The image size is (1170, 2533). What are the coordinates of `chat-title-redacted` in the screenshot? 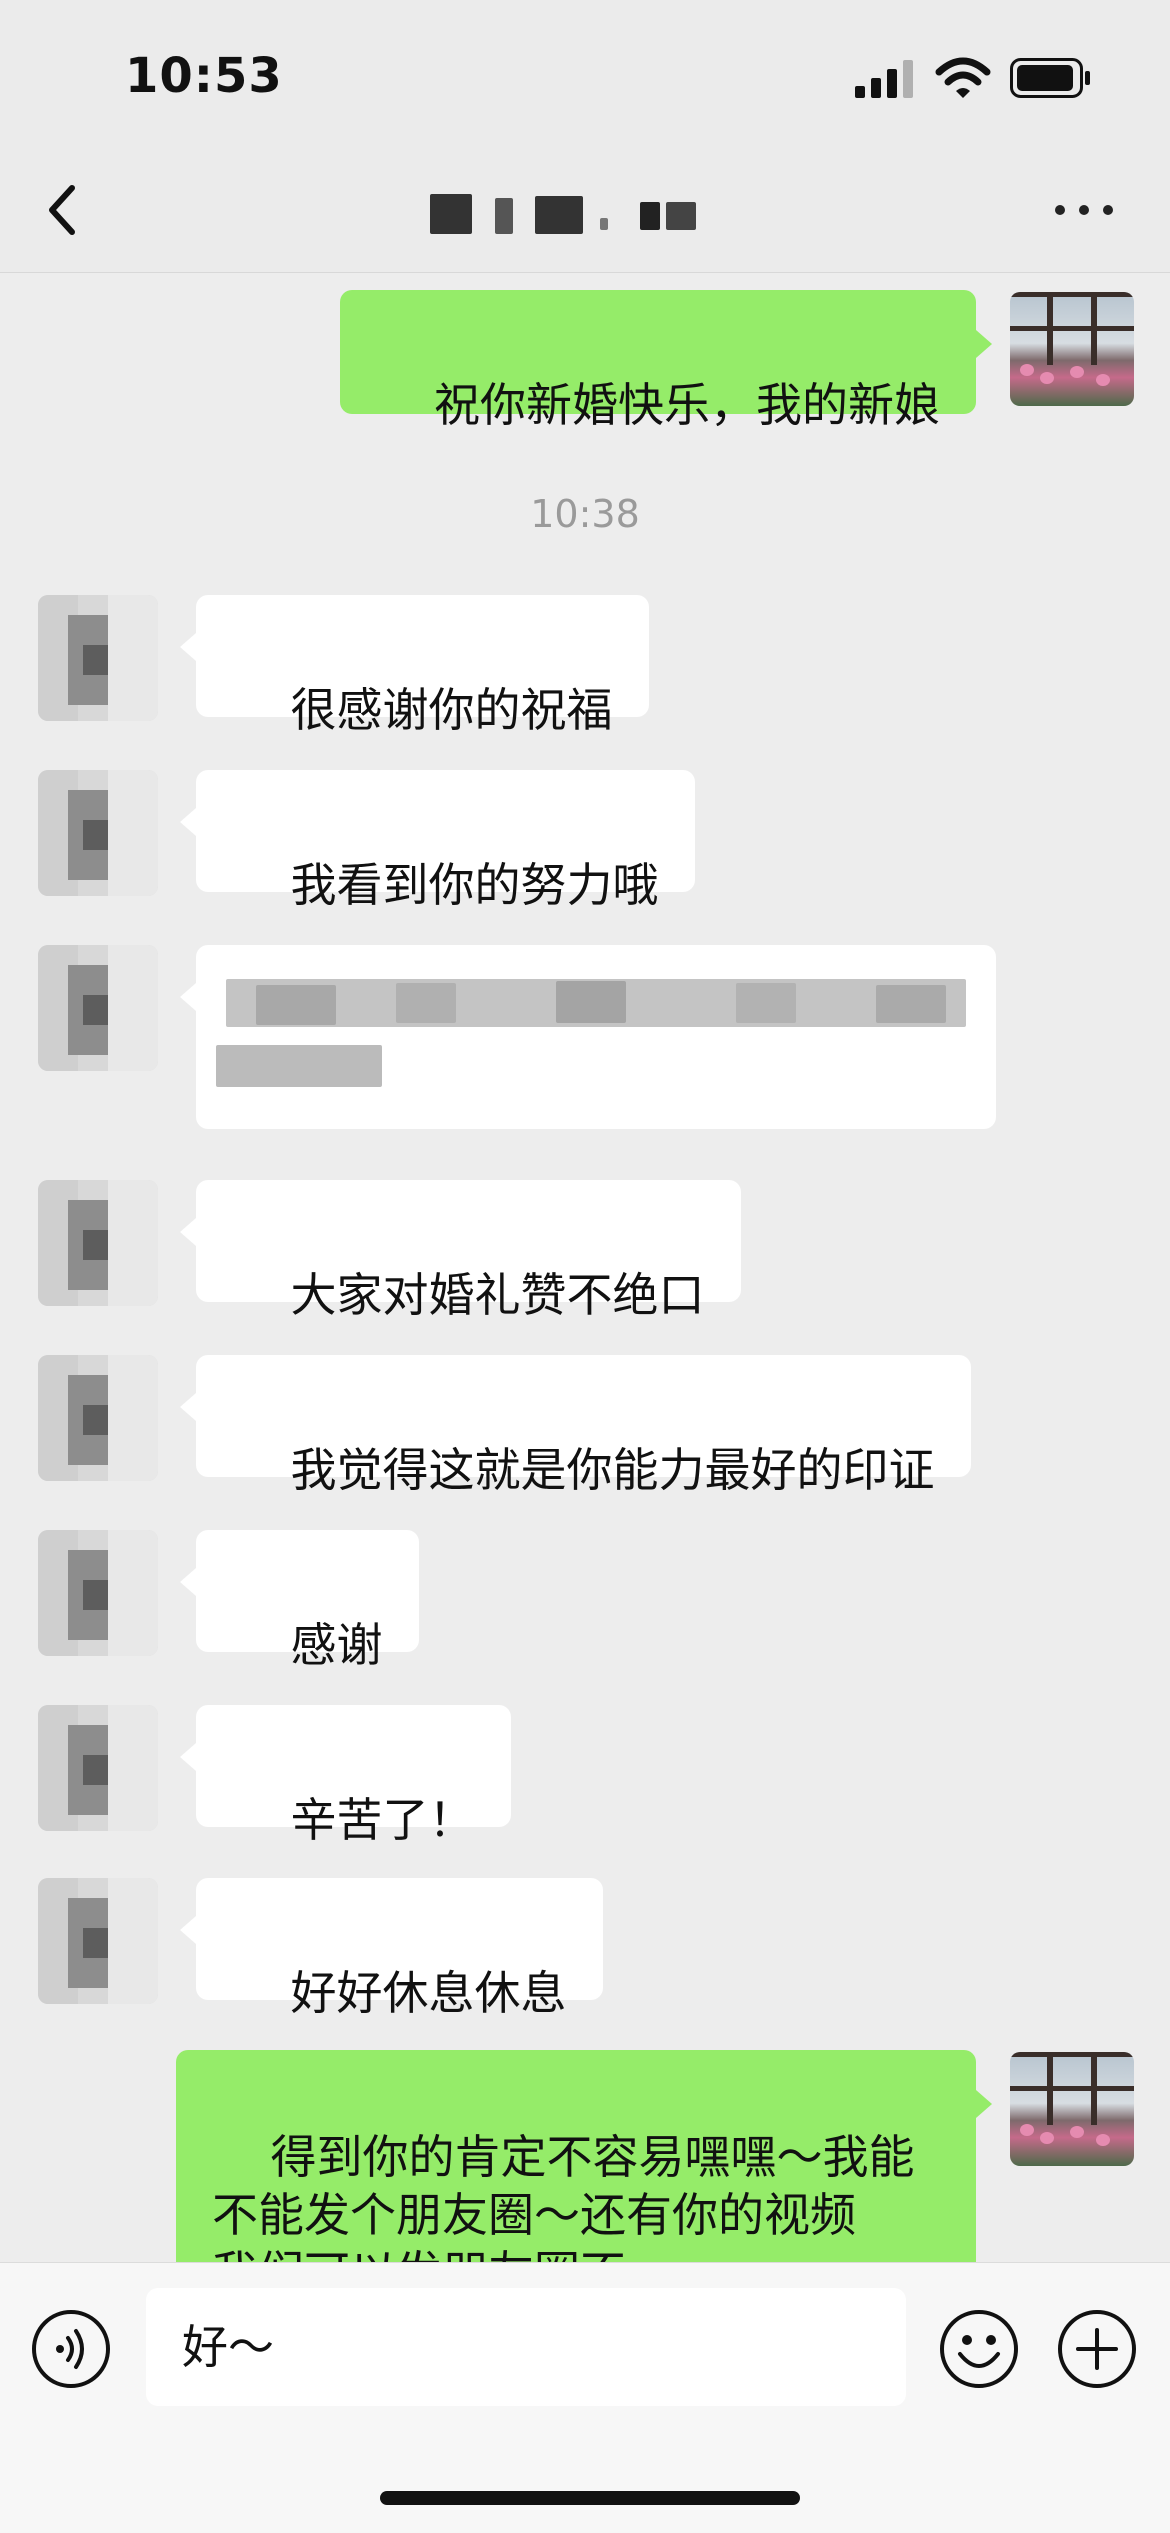 It's located at (585, 212).